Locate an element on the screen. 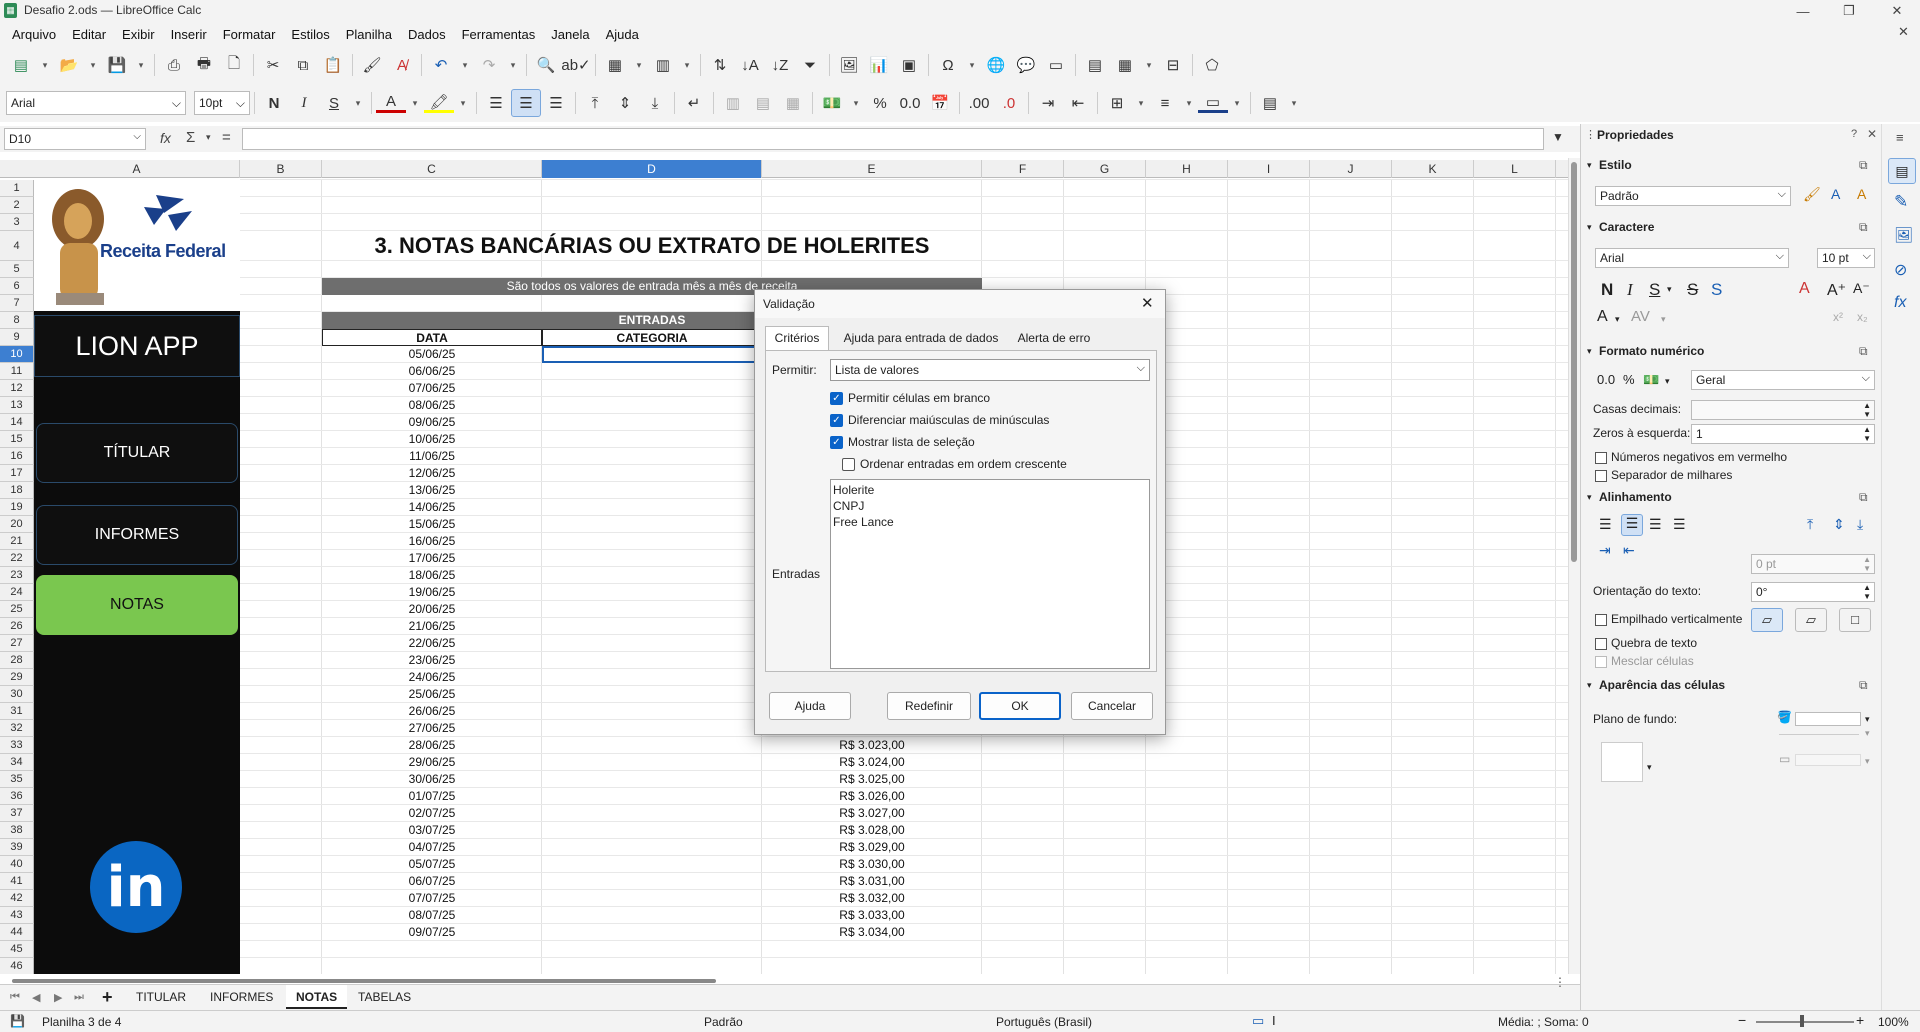  line-color-icon: ▭ is located at coordinates (1784, 759).